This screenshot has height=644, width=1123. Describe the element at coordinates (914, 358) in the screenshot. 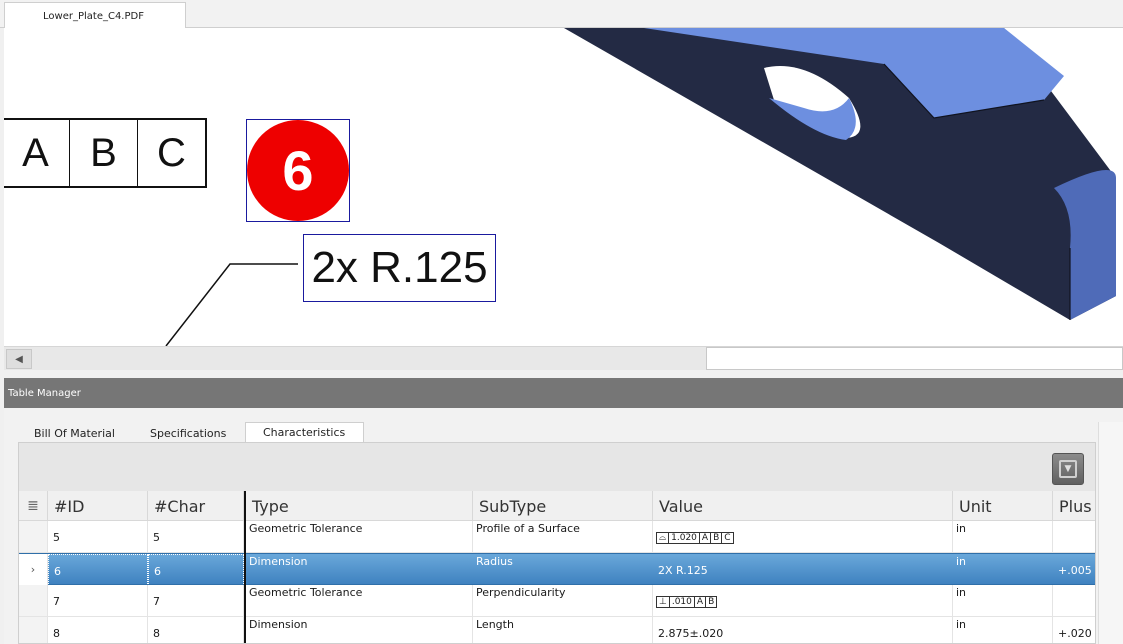

I see `scrollbar-thumb` at that location.